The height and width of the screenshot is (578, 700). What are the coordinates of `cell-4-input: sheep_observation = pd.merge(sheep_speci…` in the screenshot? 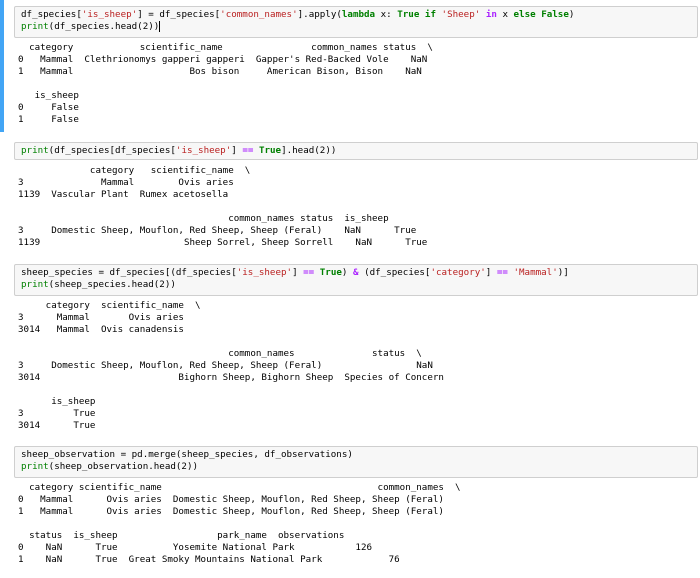 It's located at (356, 462).